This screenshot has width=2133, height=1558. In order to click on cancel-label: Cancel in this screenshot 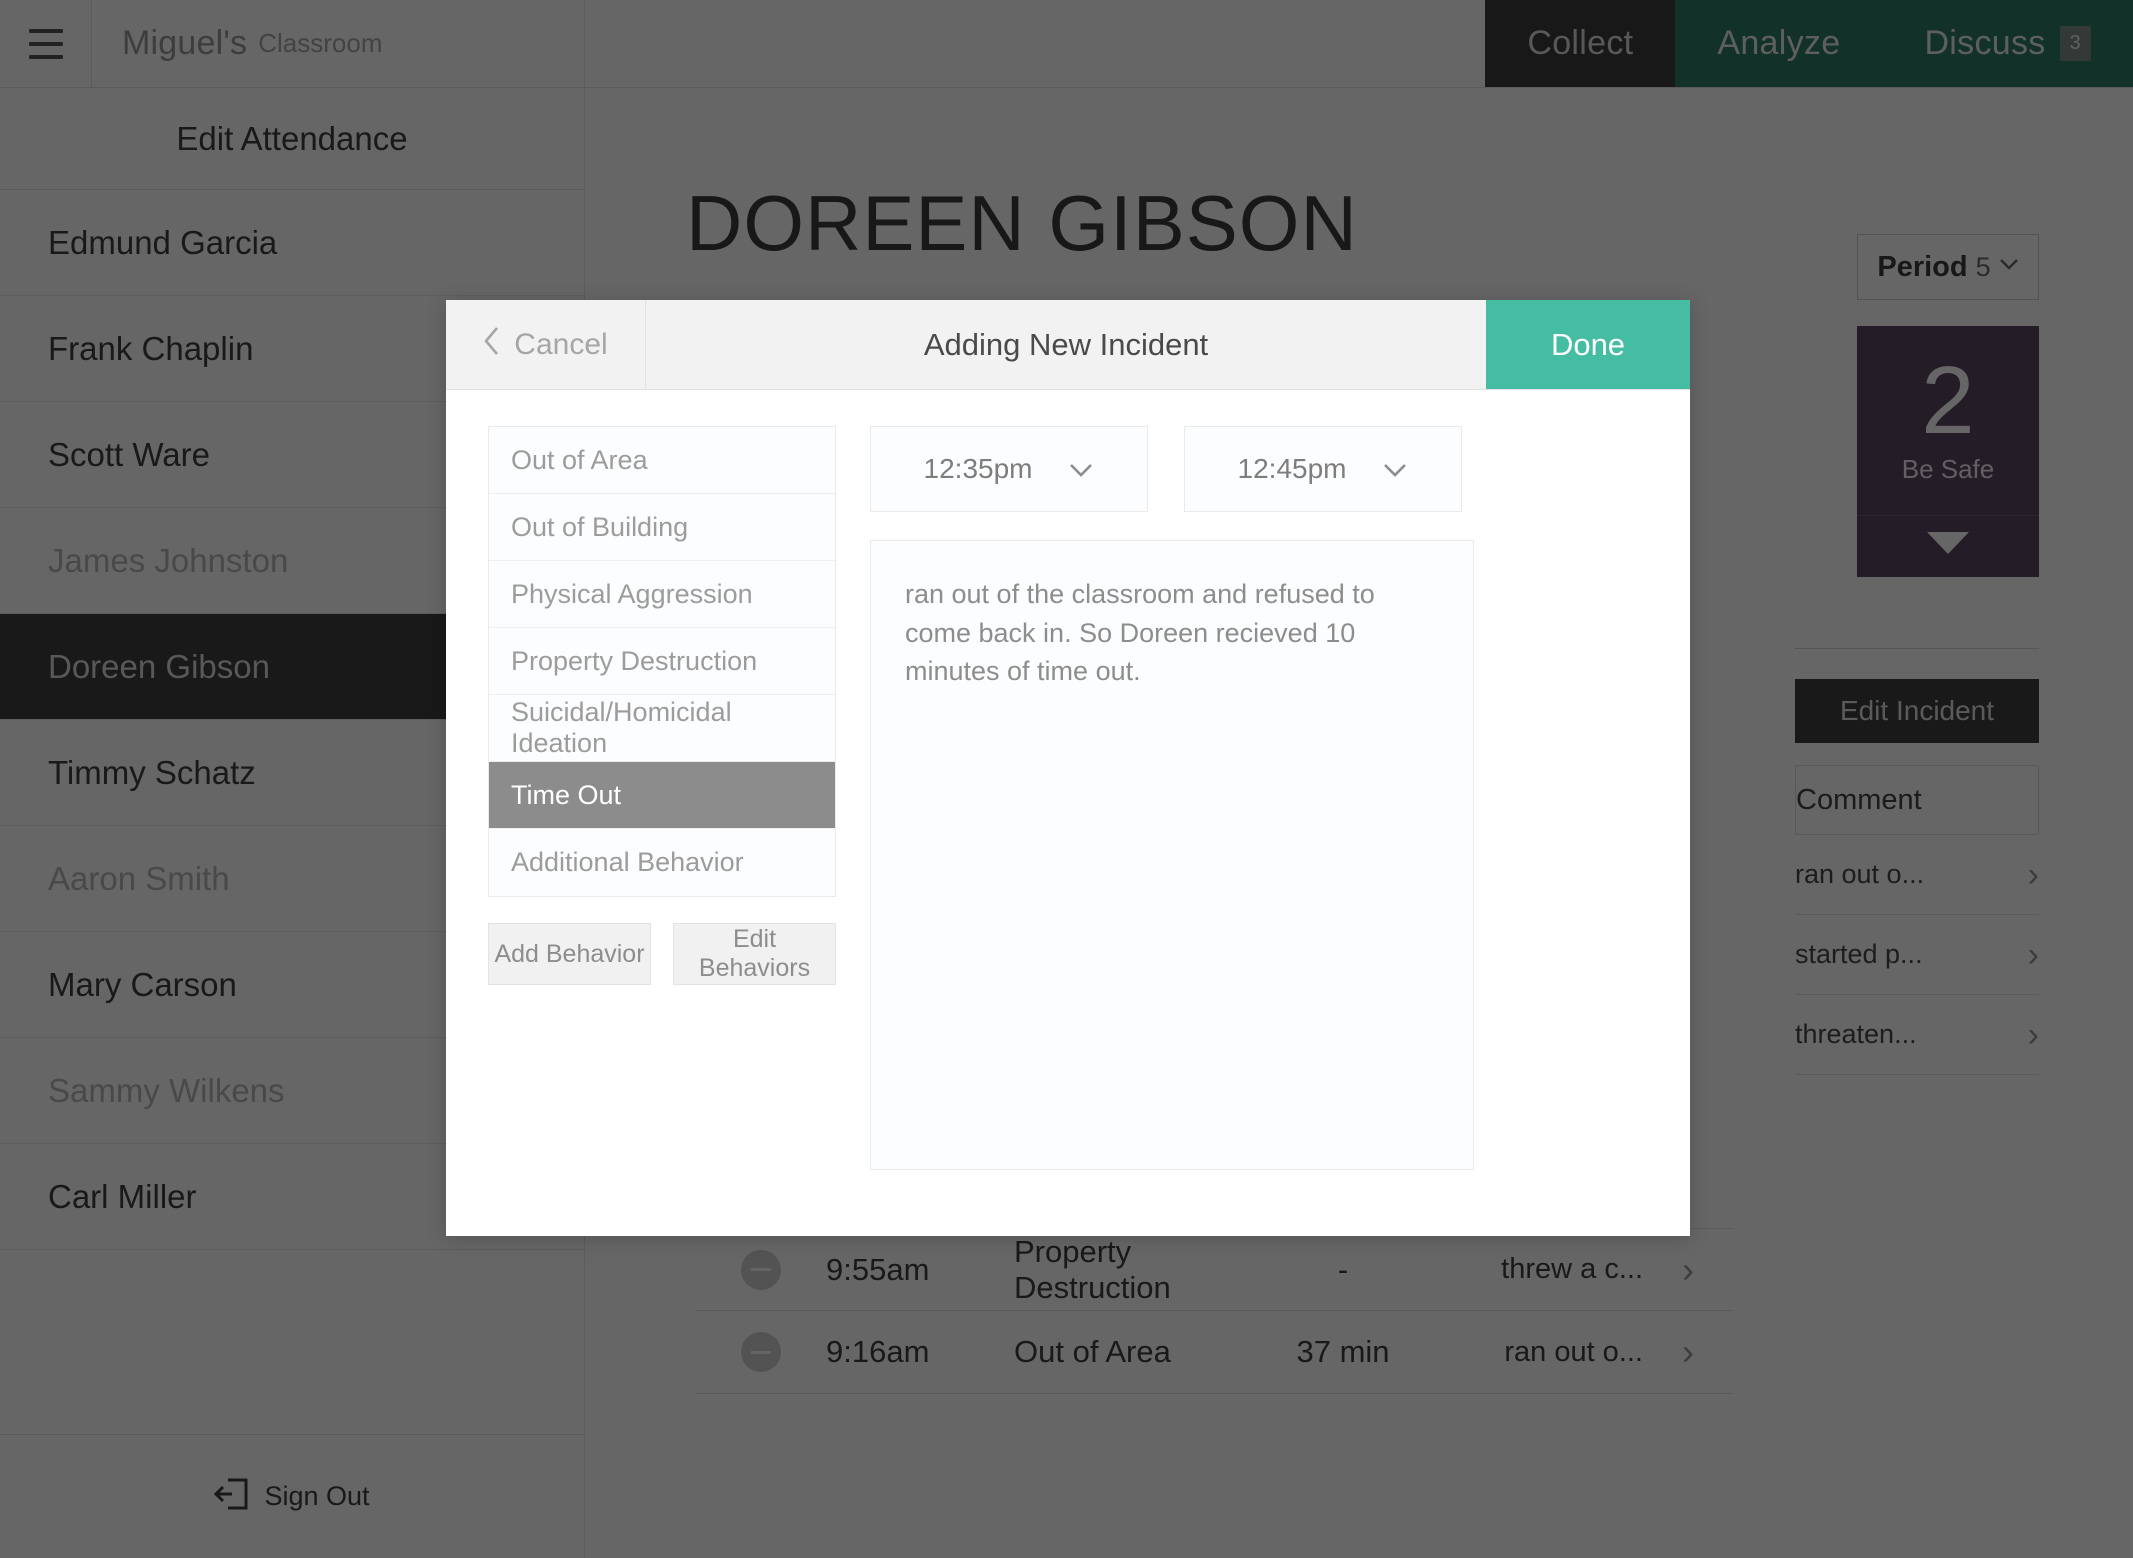, I will do `click(561, 344)`.